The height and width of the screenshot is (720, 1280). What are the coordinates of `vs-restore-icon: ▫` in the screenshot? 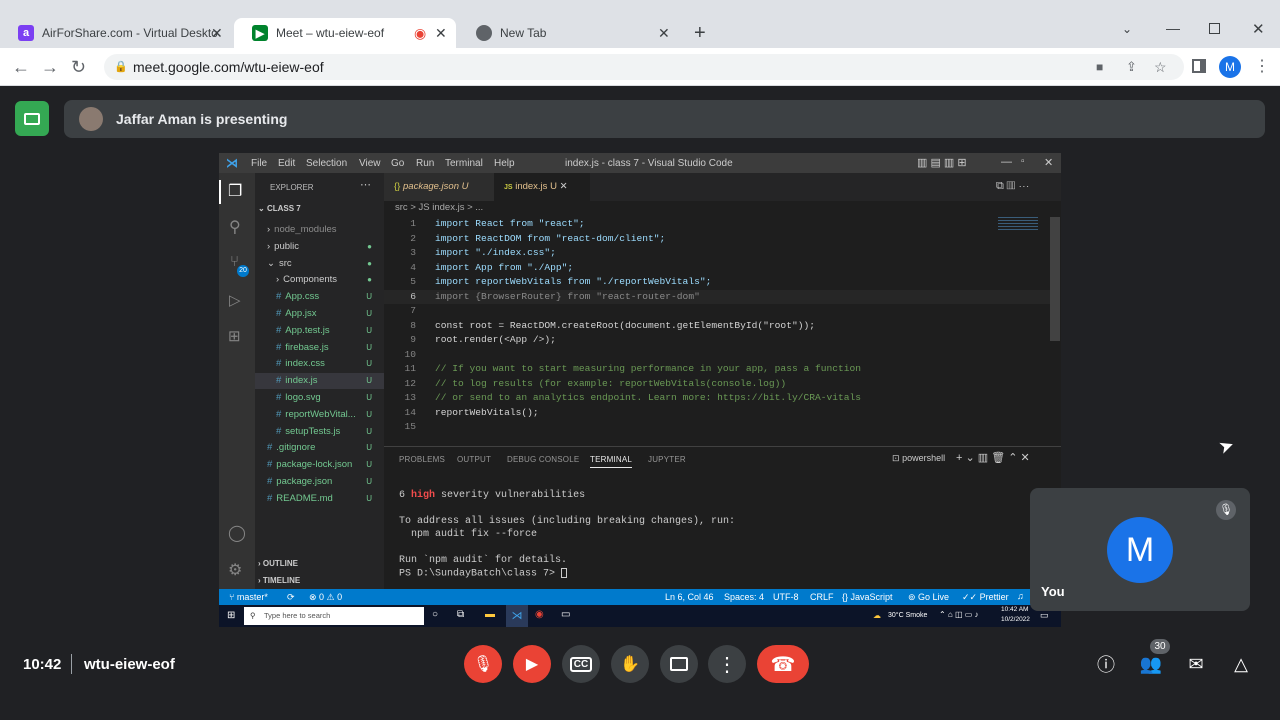 It's located at (1023, 161).